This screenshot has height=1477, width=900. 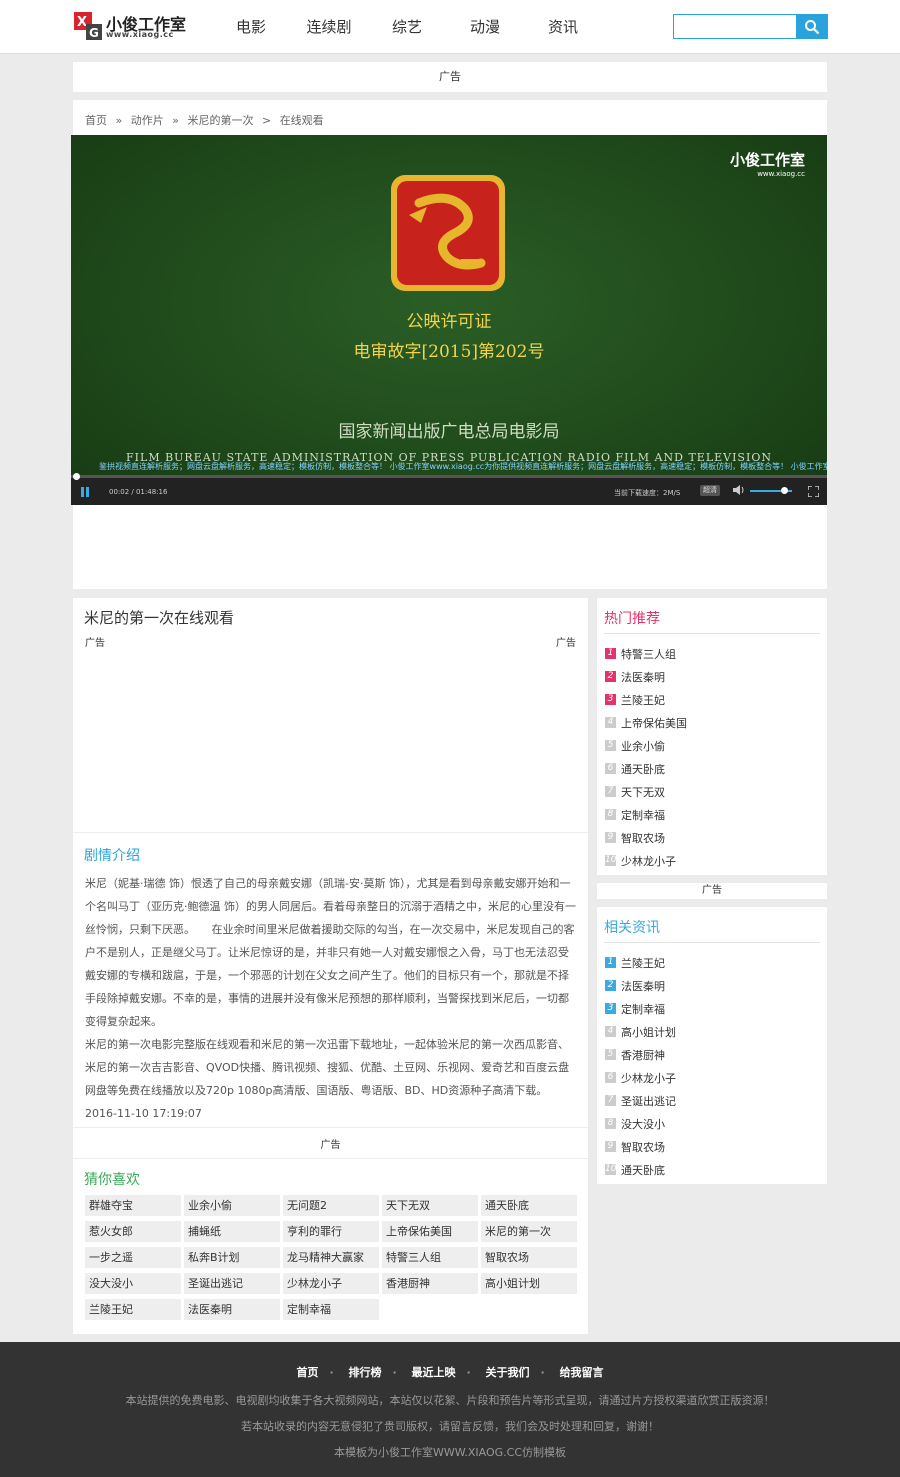 What do you see at coordinates (529, 1257) in the screenshot?
I see `recommend-item: 智取农场` at bounding box center [529, 1257].